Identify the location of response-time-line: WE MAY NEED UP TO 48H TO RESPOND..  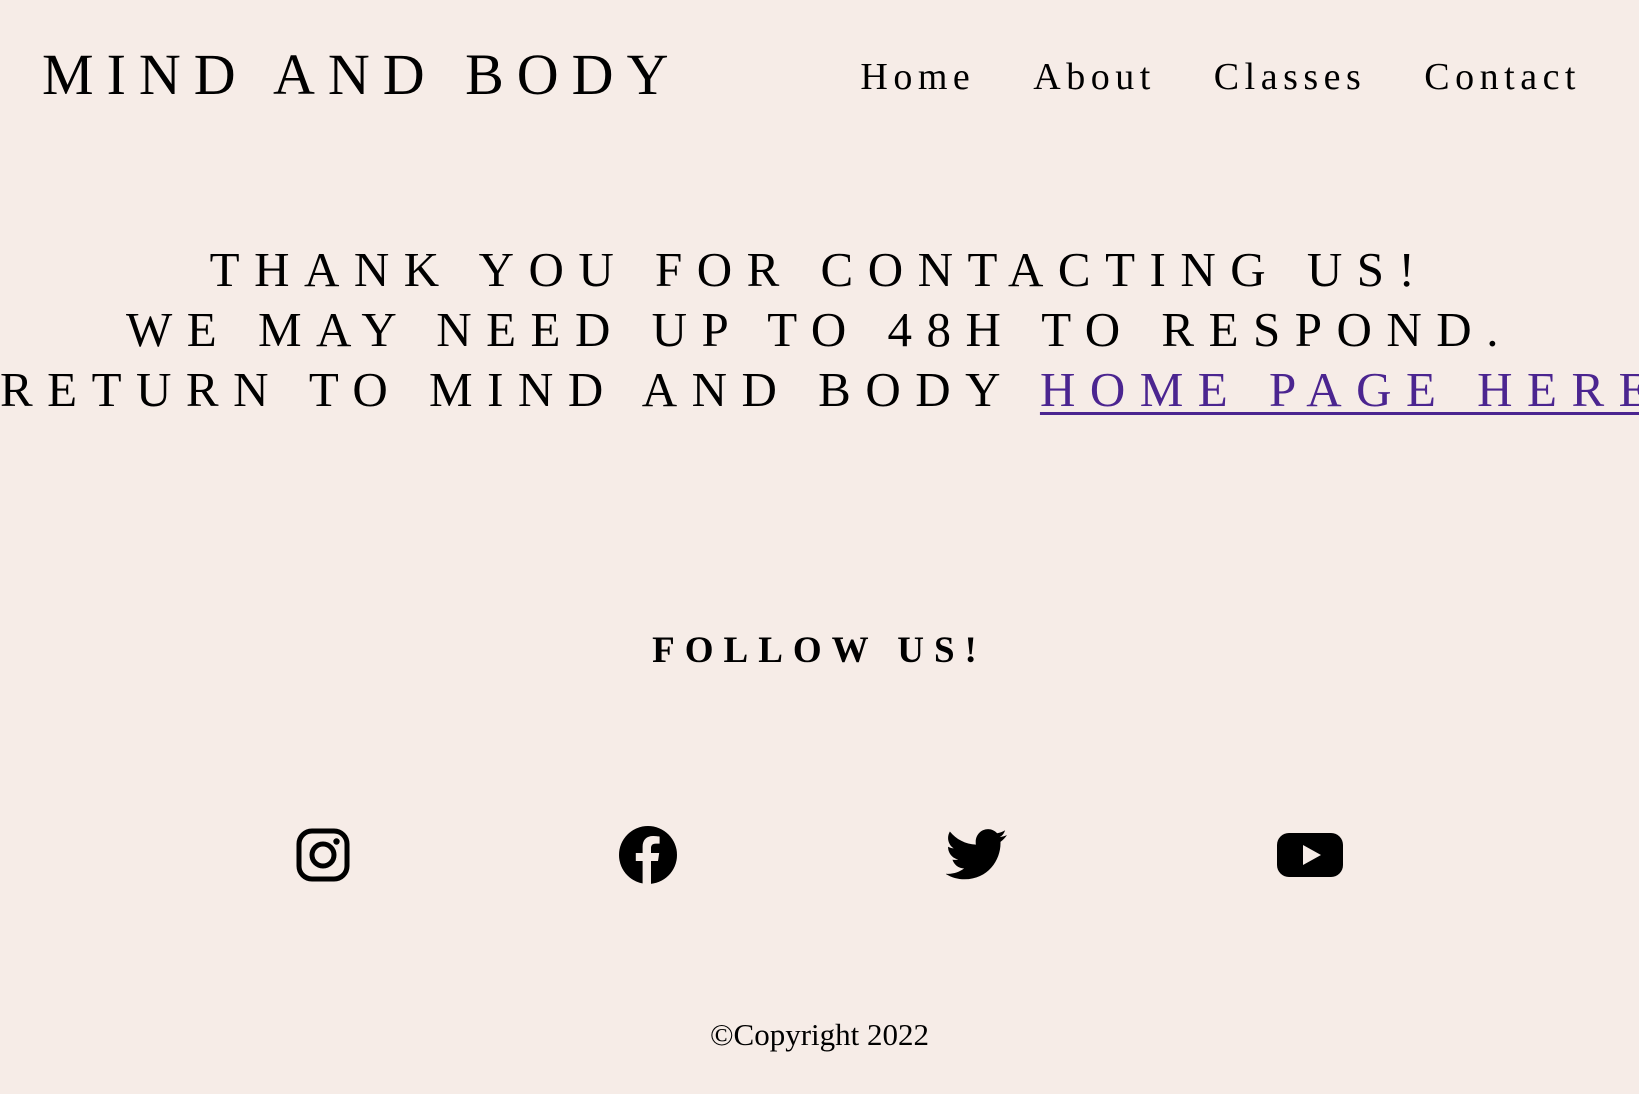
(819, 329).